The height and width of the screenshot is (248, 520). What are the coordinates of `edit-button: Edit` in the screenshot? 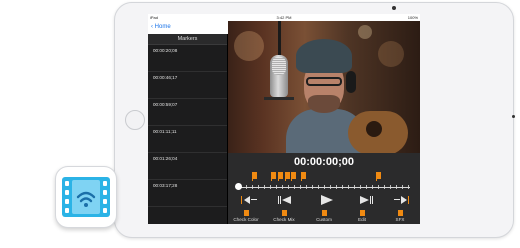 It's located at (362, 216).